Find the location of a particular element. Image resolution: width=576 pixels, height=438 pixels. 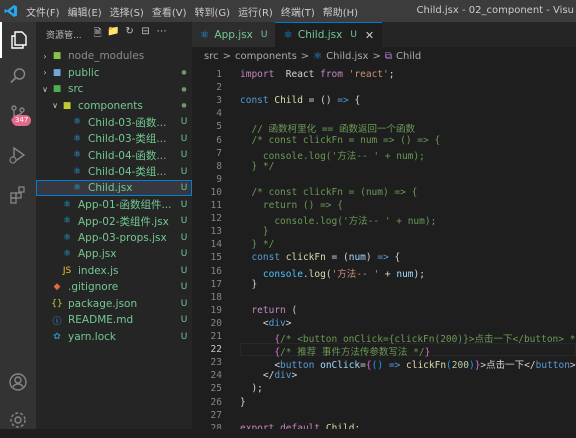

code-token: ( is located at coordinates (291, 310).